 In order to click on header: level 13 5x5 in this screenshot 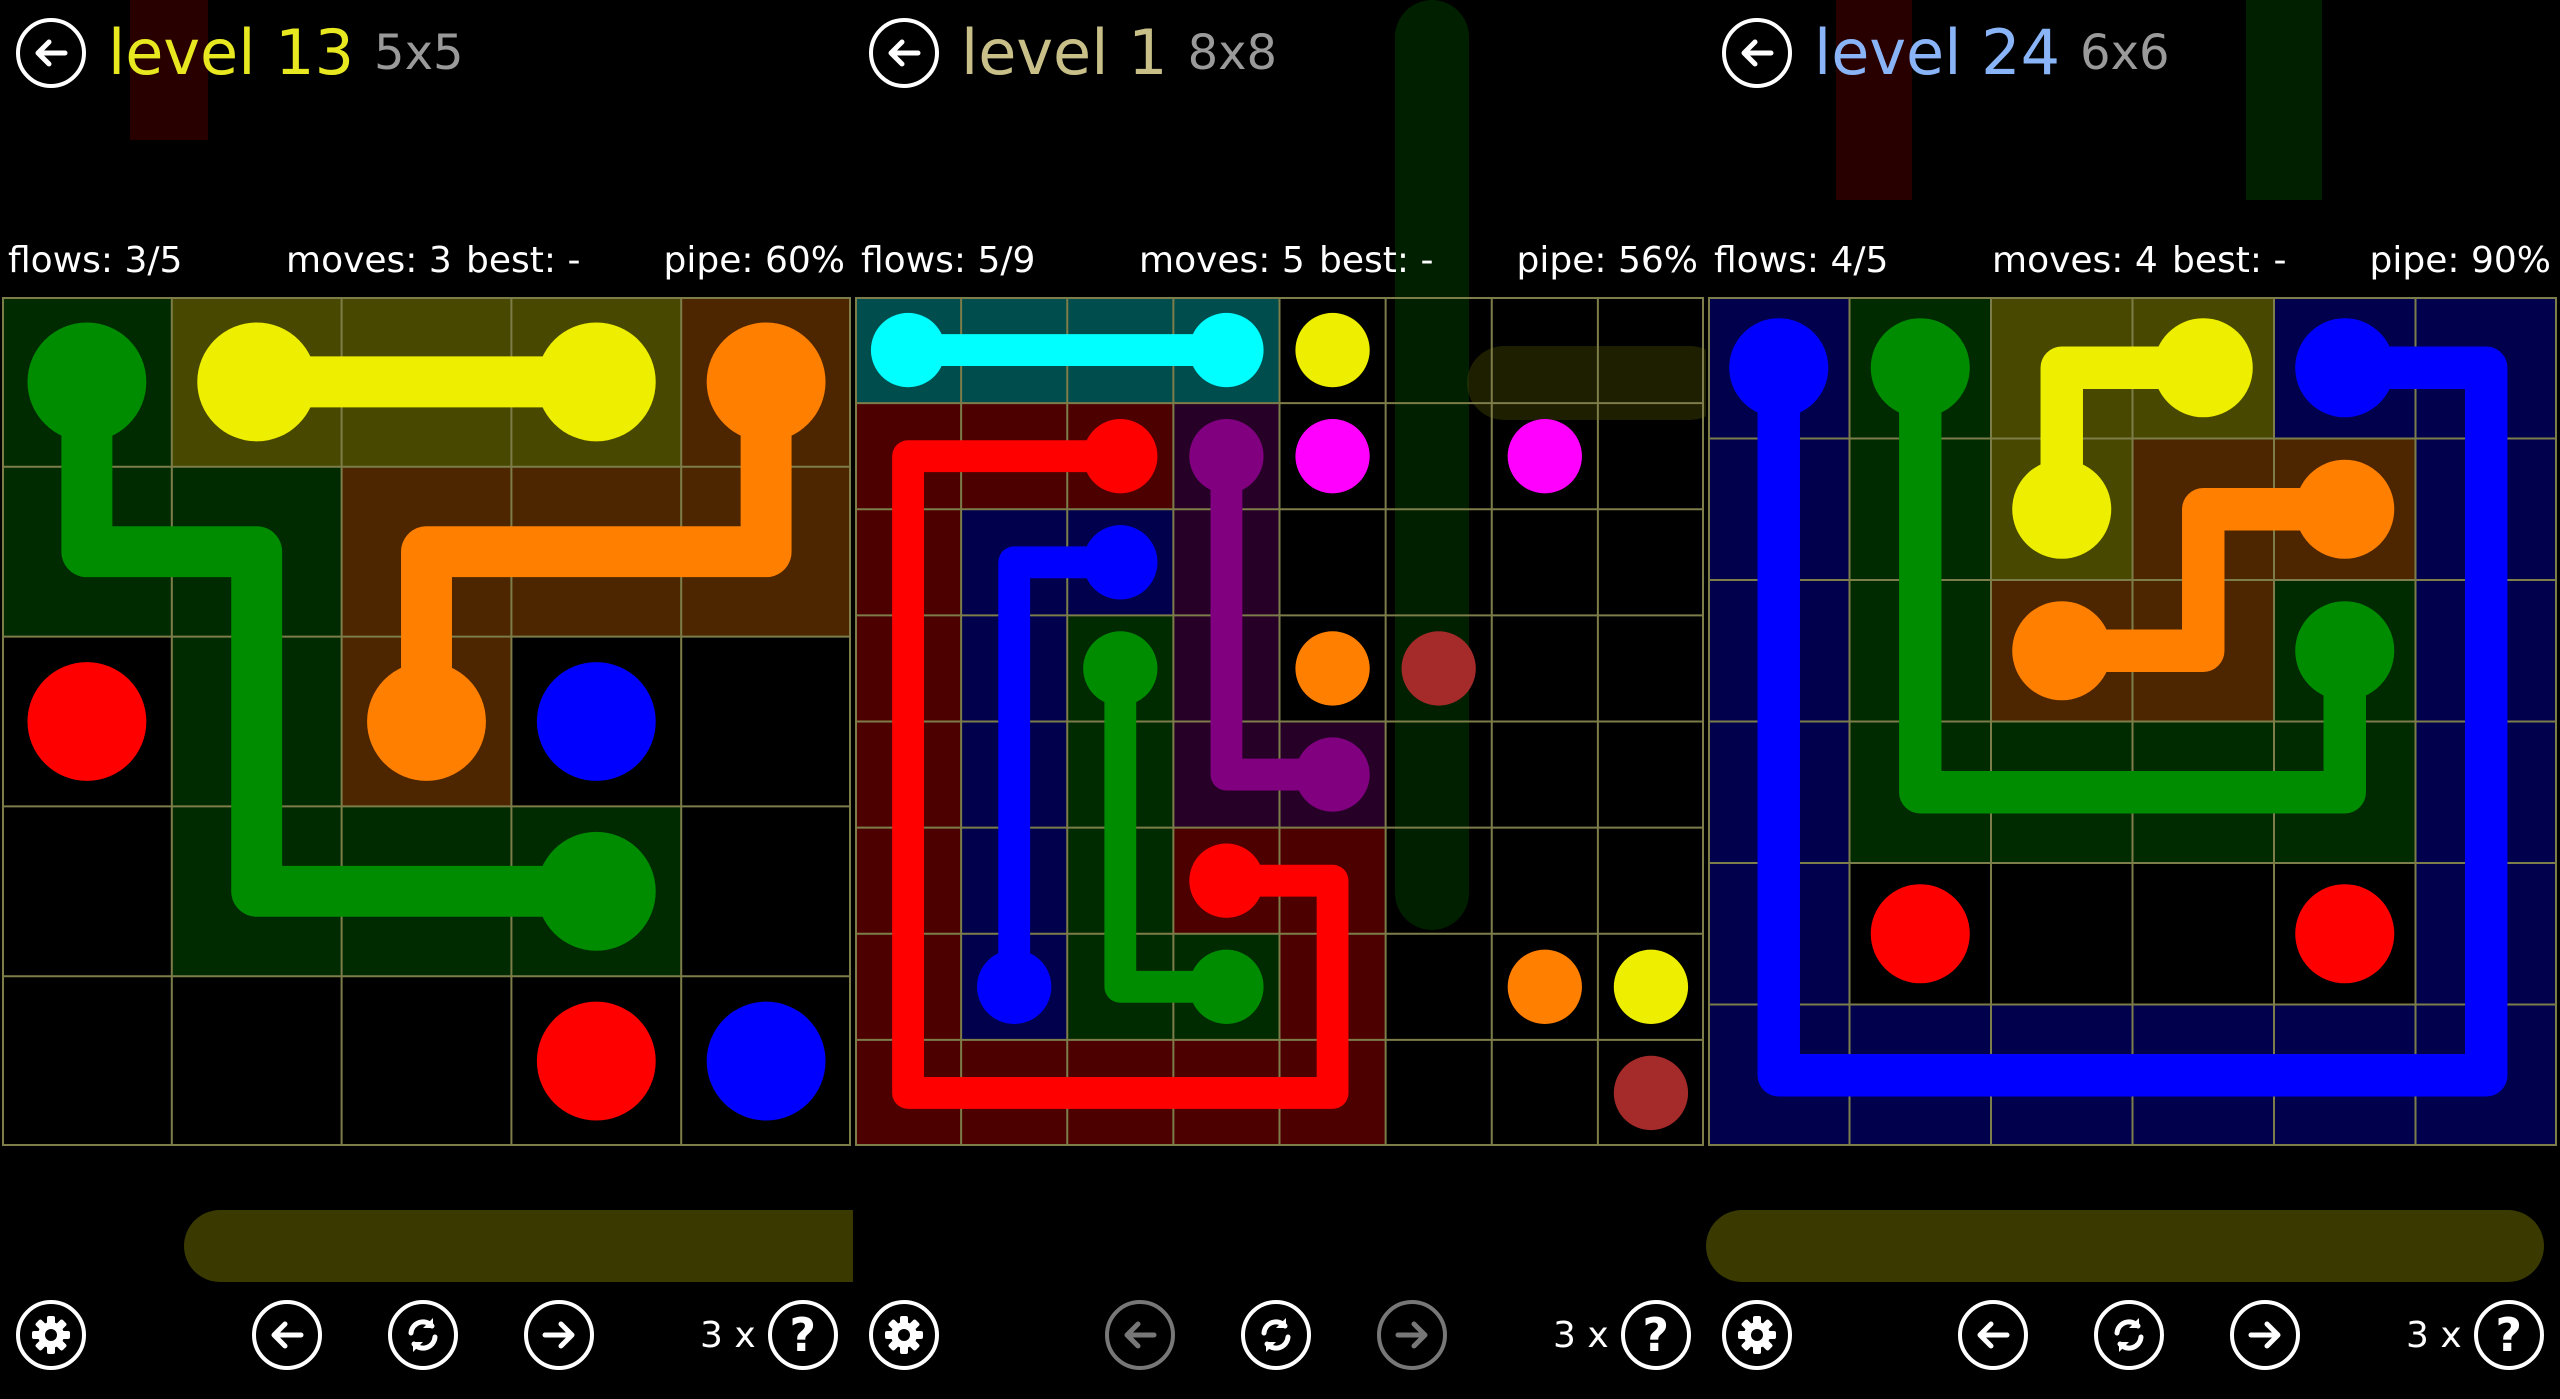, I will do `click(240, 53)`.